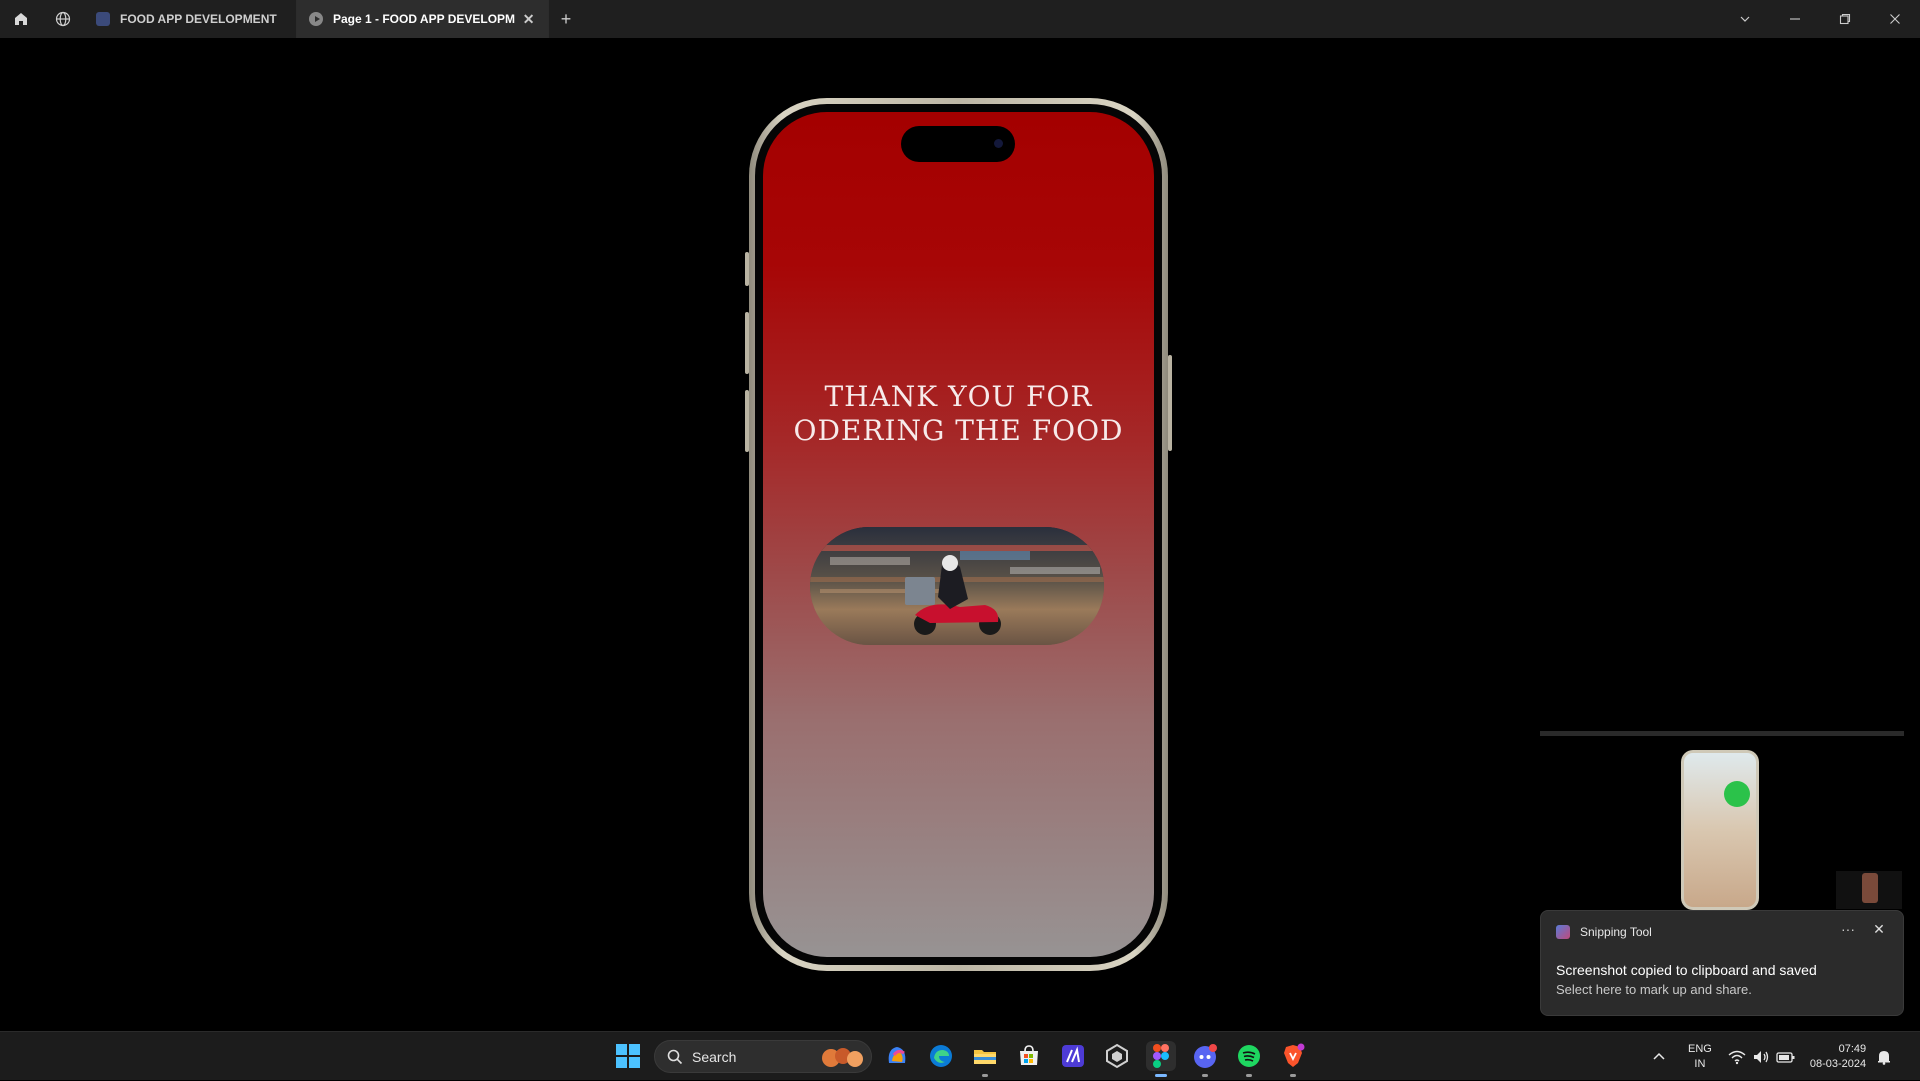  What do you see at coordinates (1737, 1057) in the screenshot?
I see `wifi-icon` at bounding box center [1737, 1057].